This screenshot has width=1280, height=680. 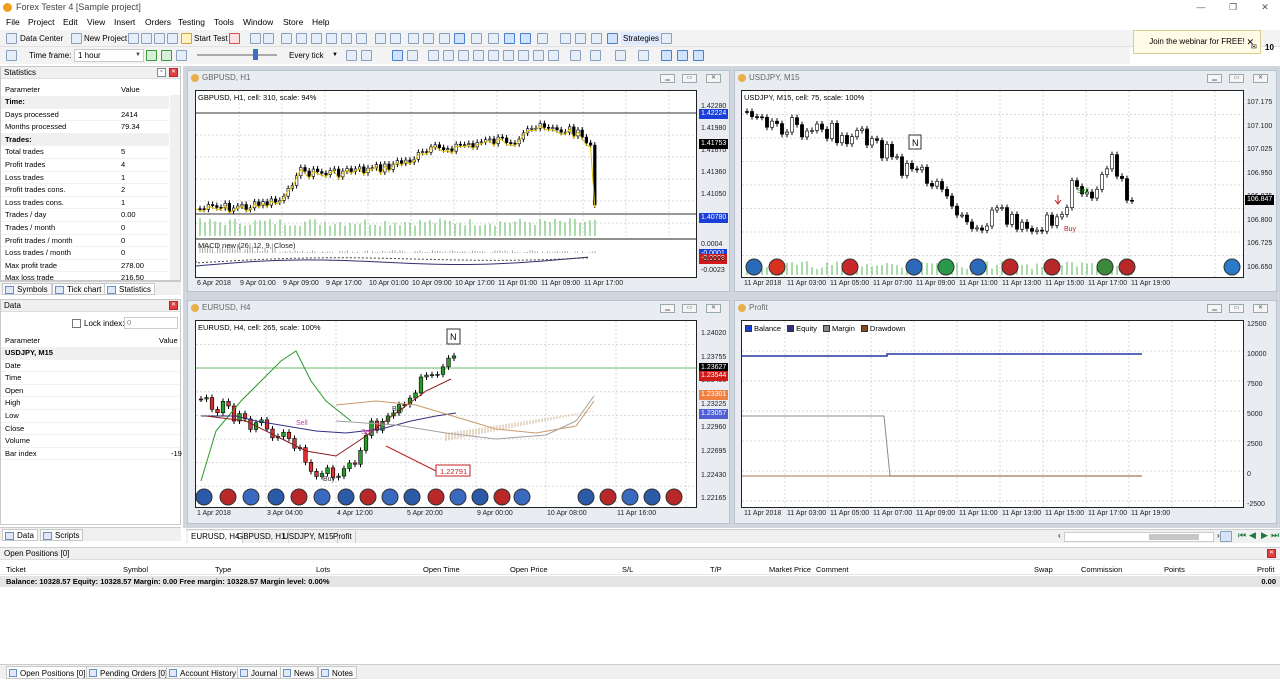 What do you see at coordinates (542, 38) in the screenshot?
I see `indicators-icon` at bounding box center [542, 38].